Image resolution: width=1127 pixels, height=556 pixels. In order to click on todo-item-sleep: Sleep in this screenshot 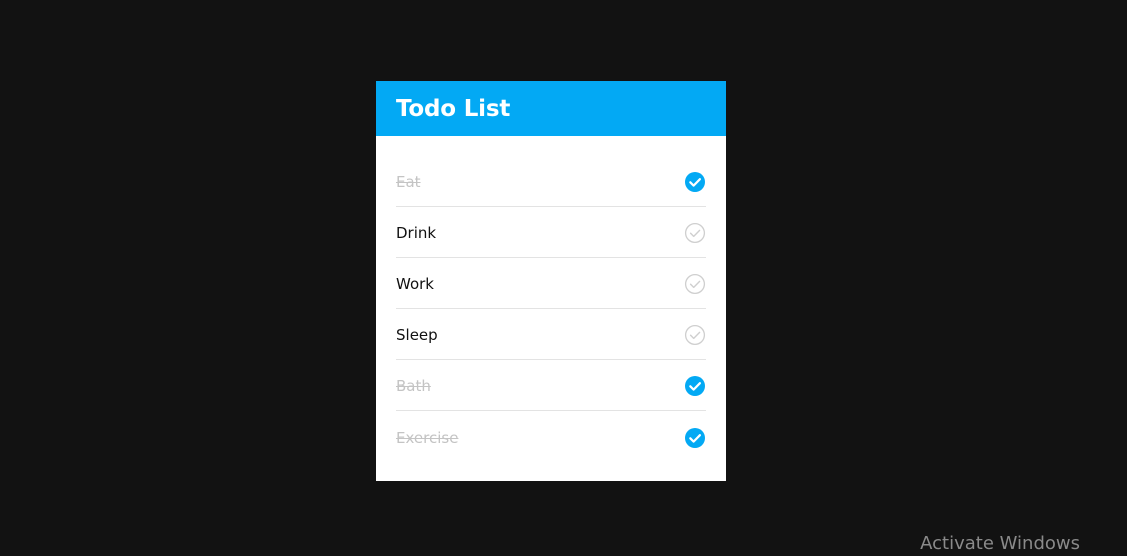, I will do `click(551, 334)`.